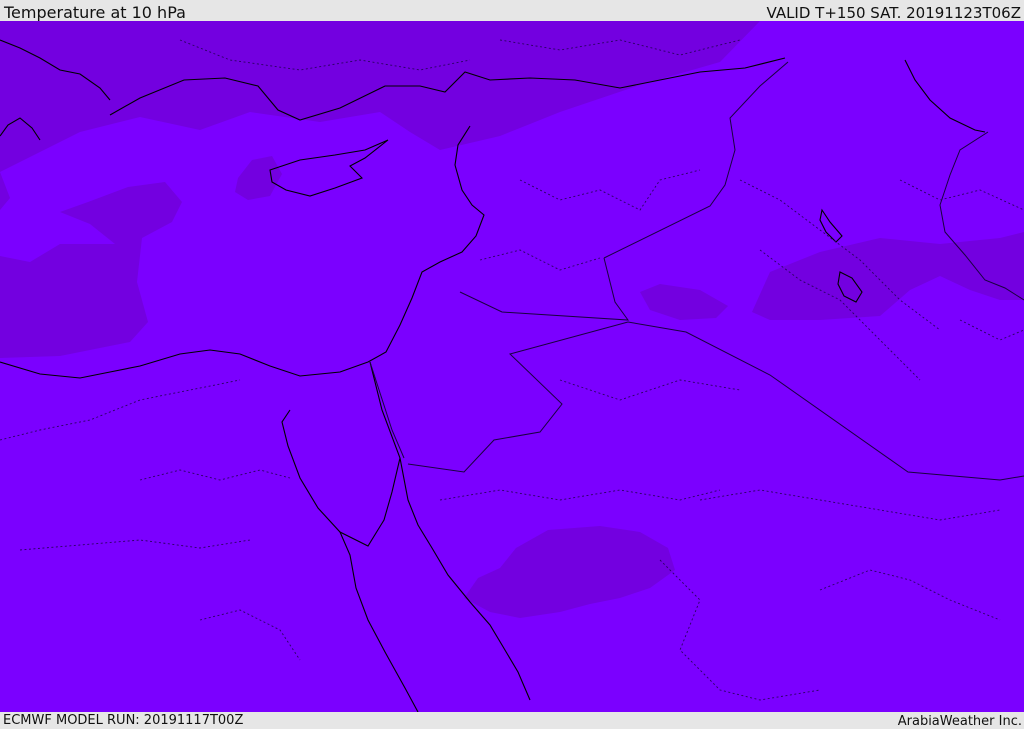 The image size is (1024, 729). Describe the element at coordinates (95, 12) in the screenshot. I see `map-title: Temperature at 10 hPa` at that location.